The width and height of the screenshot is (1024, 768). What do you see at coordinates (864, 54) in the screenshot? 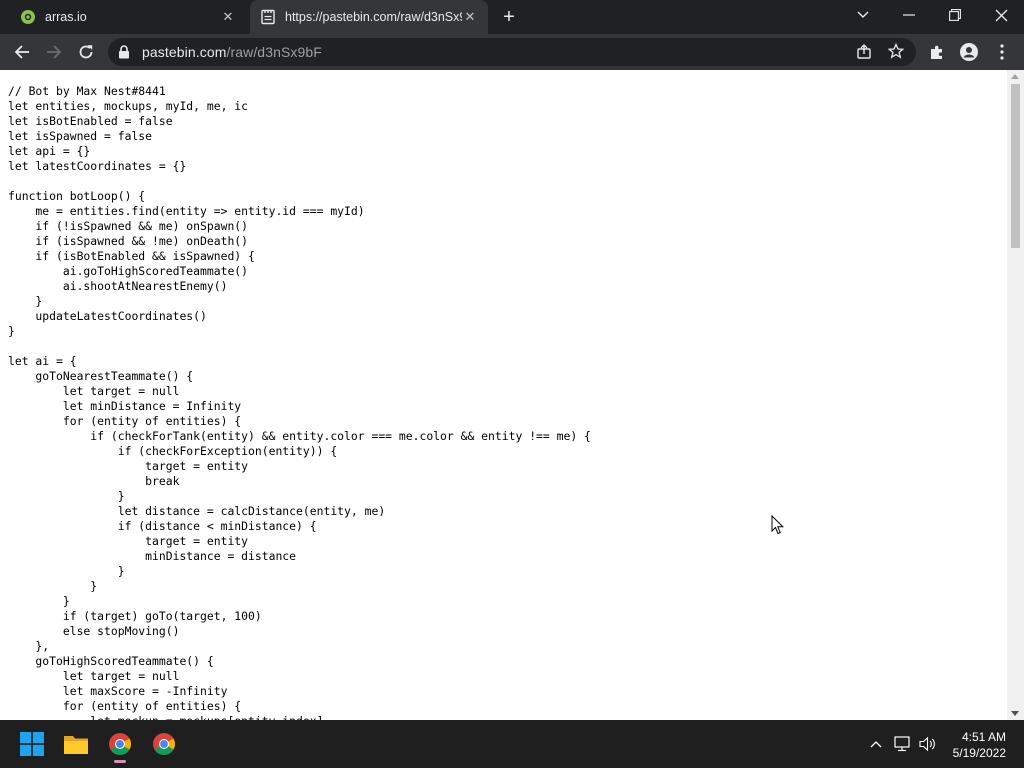
I see `share-icon` at bounding box center [864, 54].